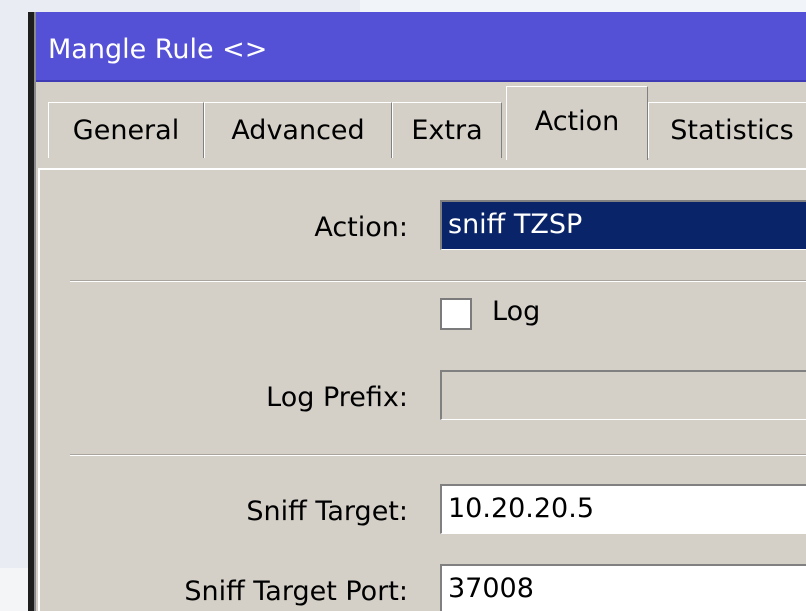 Image resolution: width=806 pixels, height=611 pixels. What do you see at coordinates (298, 130) in the screenshot?
I see `tab-advanced: Advanced` at bounding box center [298, 130].